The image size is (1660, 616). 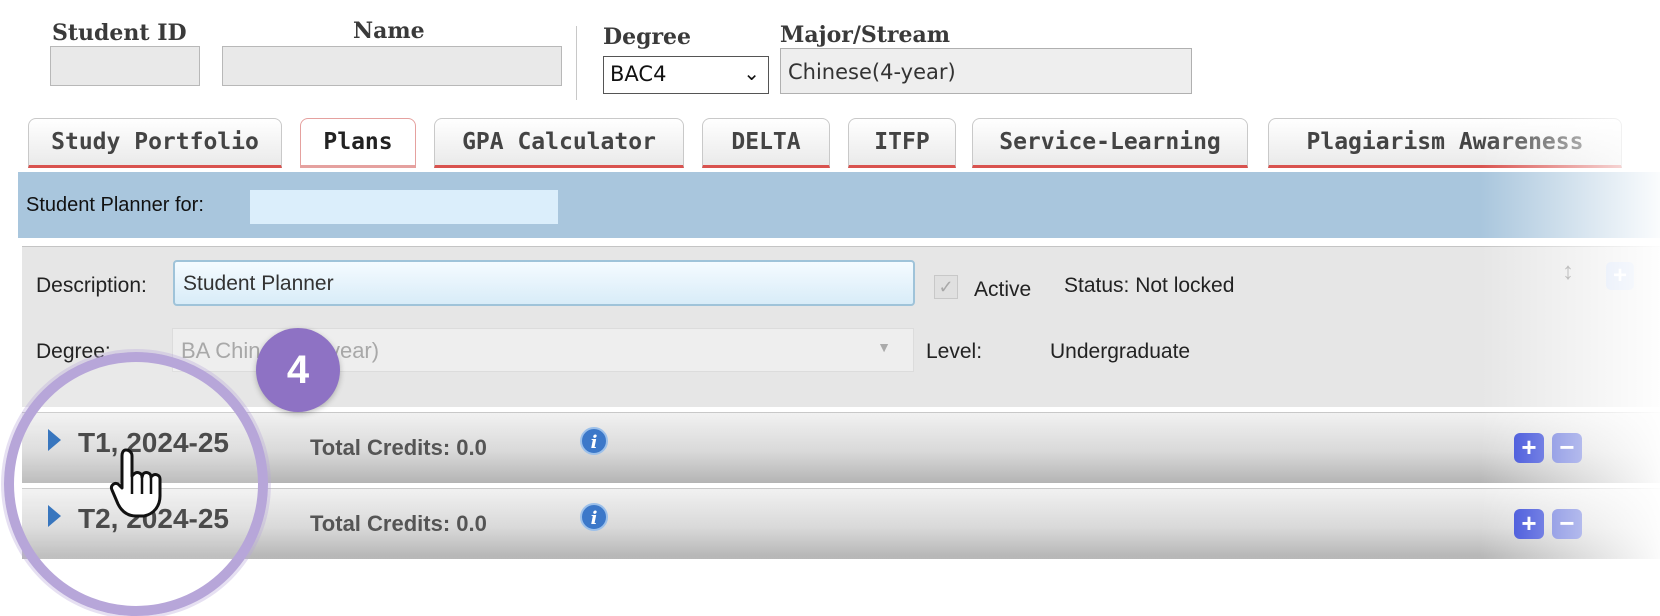 I want to click on major-label: Major/Stream, so click(x=865, y=35).